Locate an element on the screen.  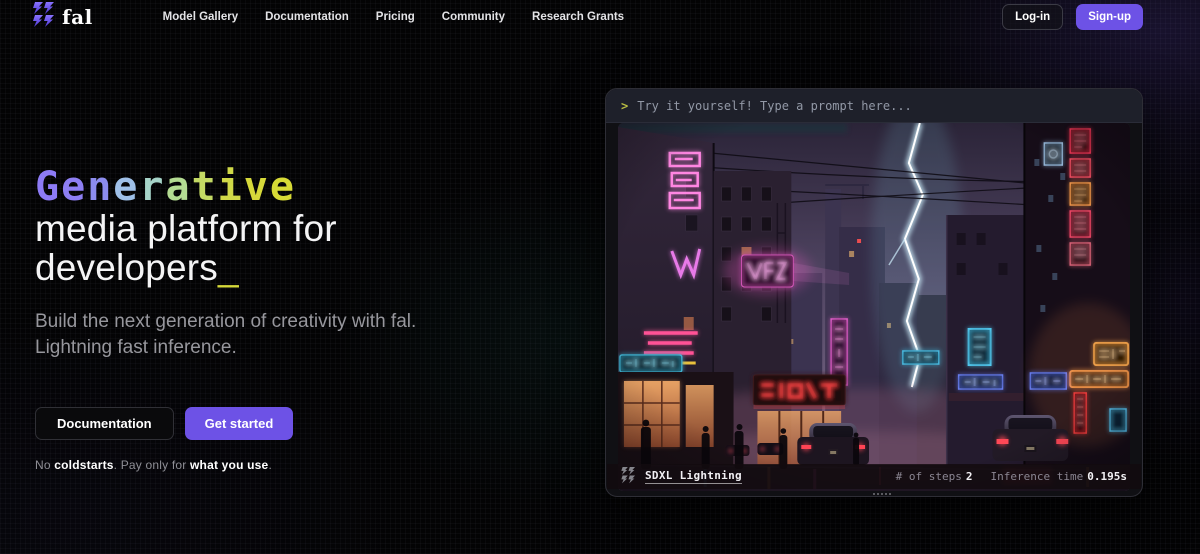
login-button: Log-in is located at coordinates (1033, 17).